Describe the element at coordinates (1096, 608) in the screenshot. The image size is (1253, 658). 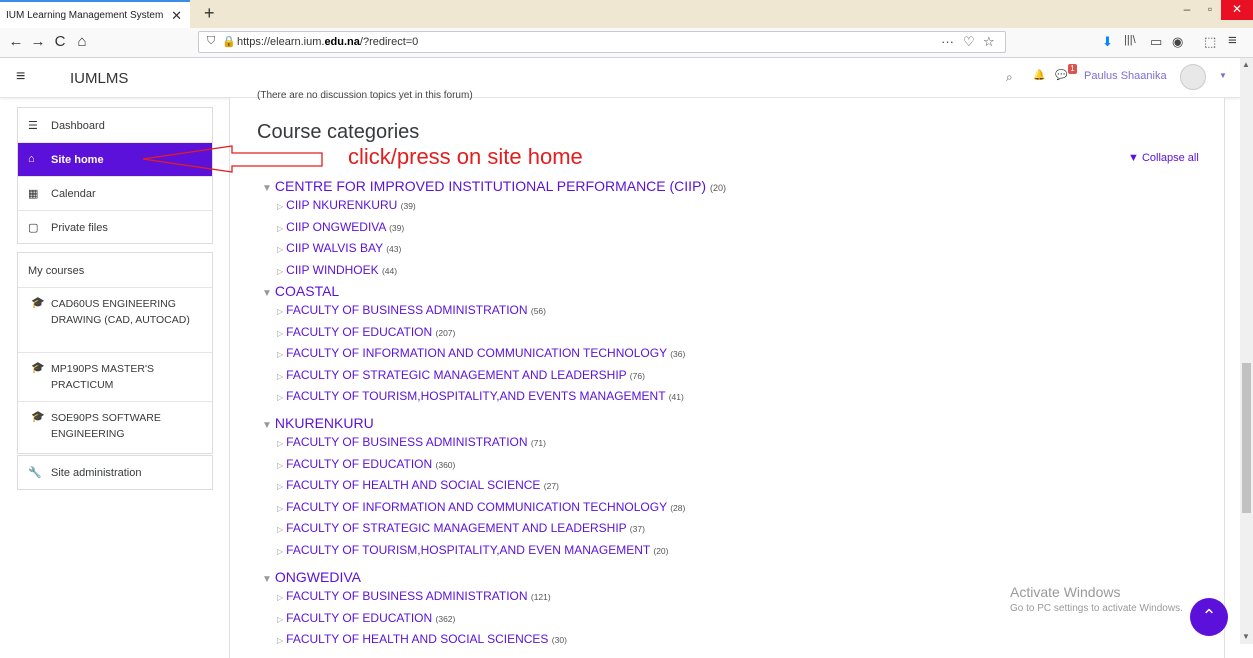
I see `activate-windows-subtitle: Go to PC settings to activate Windows.` at that location.